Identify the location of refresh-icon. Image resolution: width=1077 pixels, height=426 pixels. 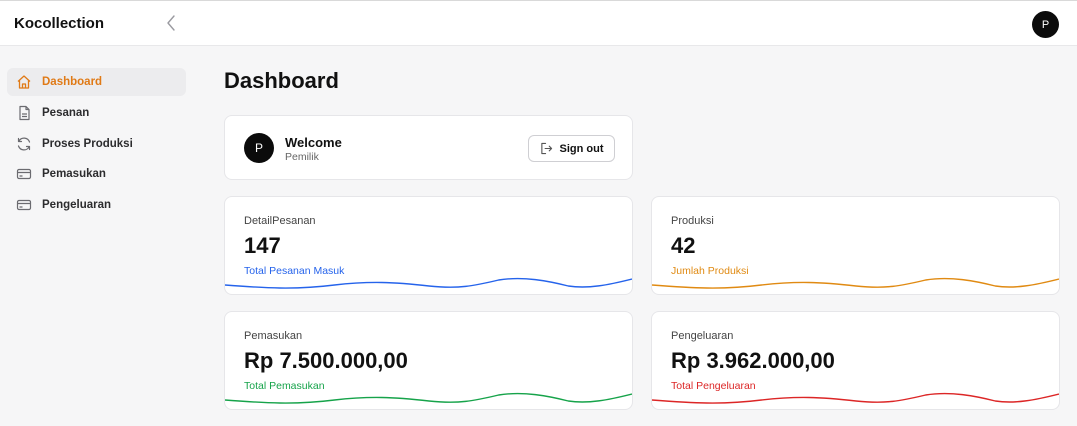
(24, 144).